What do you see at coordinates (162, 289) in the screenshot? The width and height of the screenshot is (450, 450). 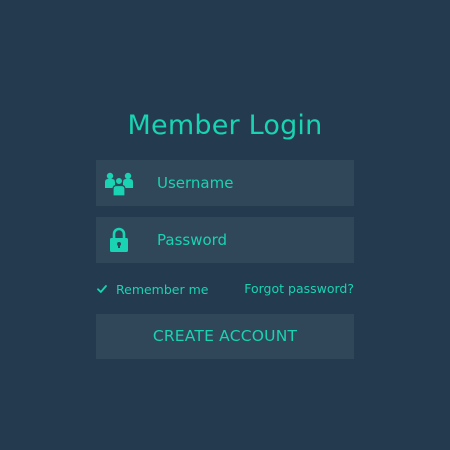 I see `remember-me-label: Remember me` at bounding box center [162, 289].